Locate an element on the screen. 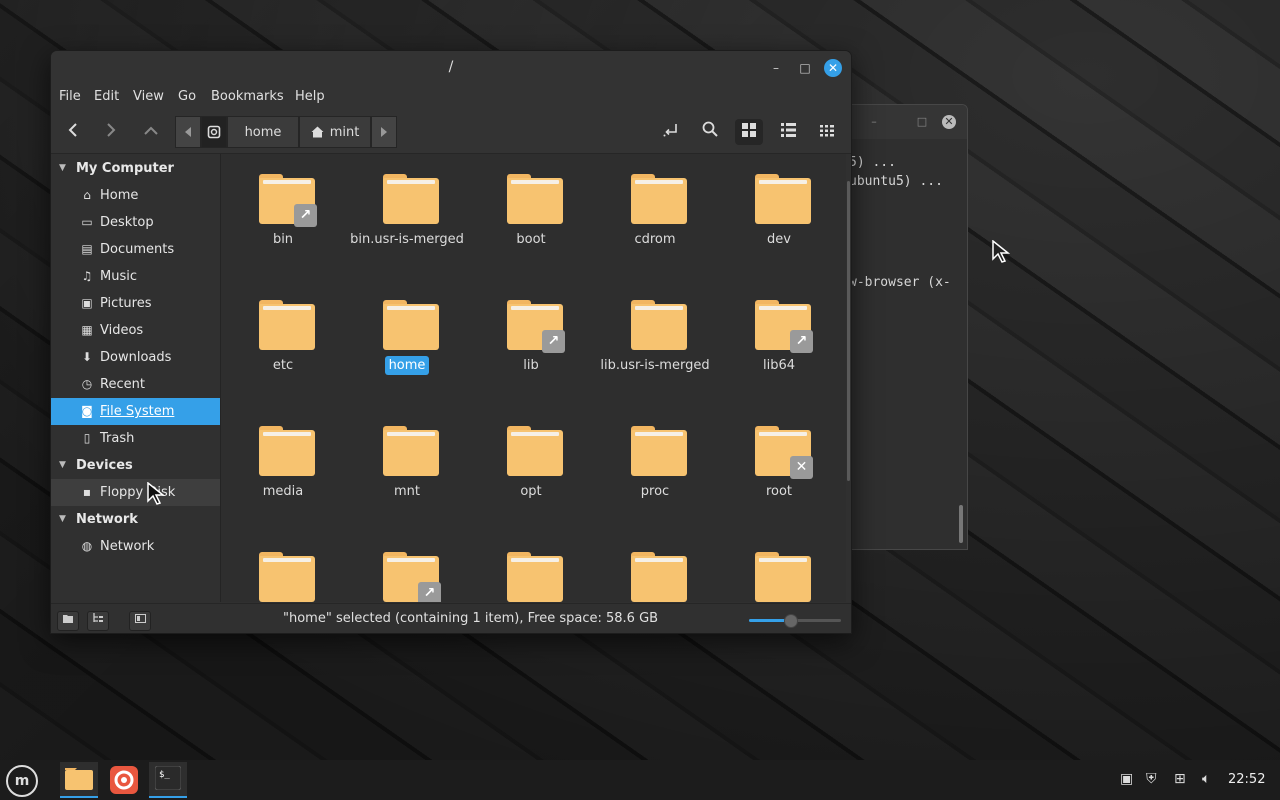 This screenshot has width=1280, height=800. terminal-icon: $_ is located at coordinates (168, 778).